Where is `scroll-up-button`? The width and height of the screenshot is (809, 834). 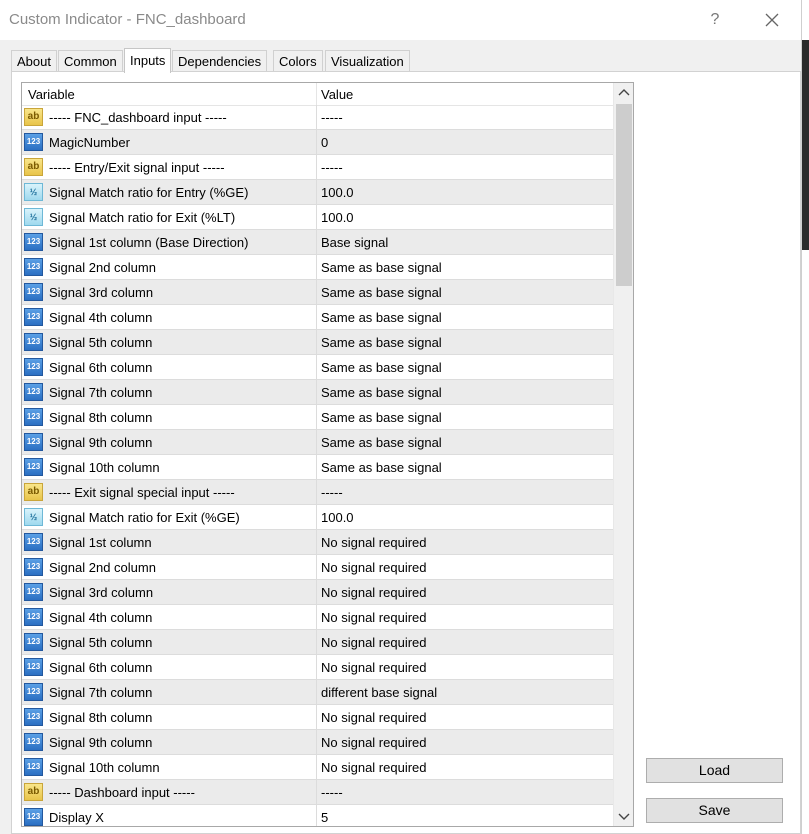
scroll-up-button is located at coordinates (623, 93).